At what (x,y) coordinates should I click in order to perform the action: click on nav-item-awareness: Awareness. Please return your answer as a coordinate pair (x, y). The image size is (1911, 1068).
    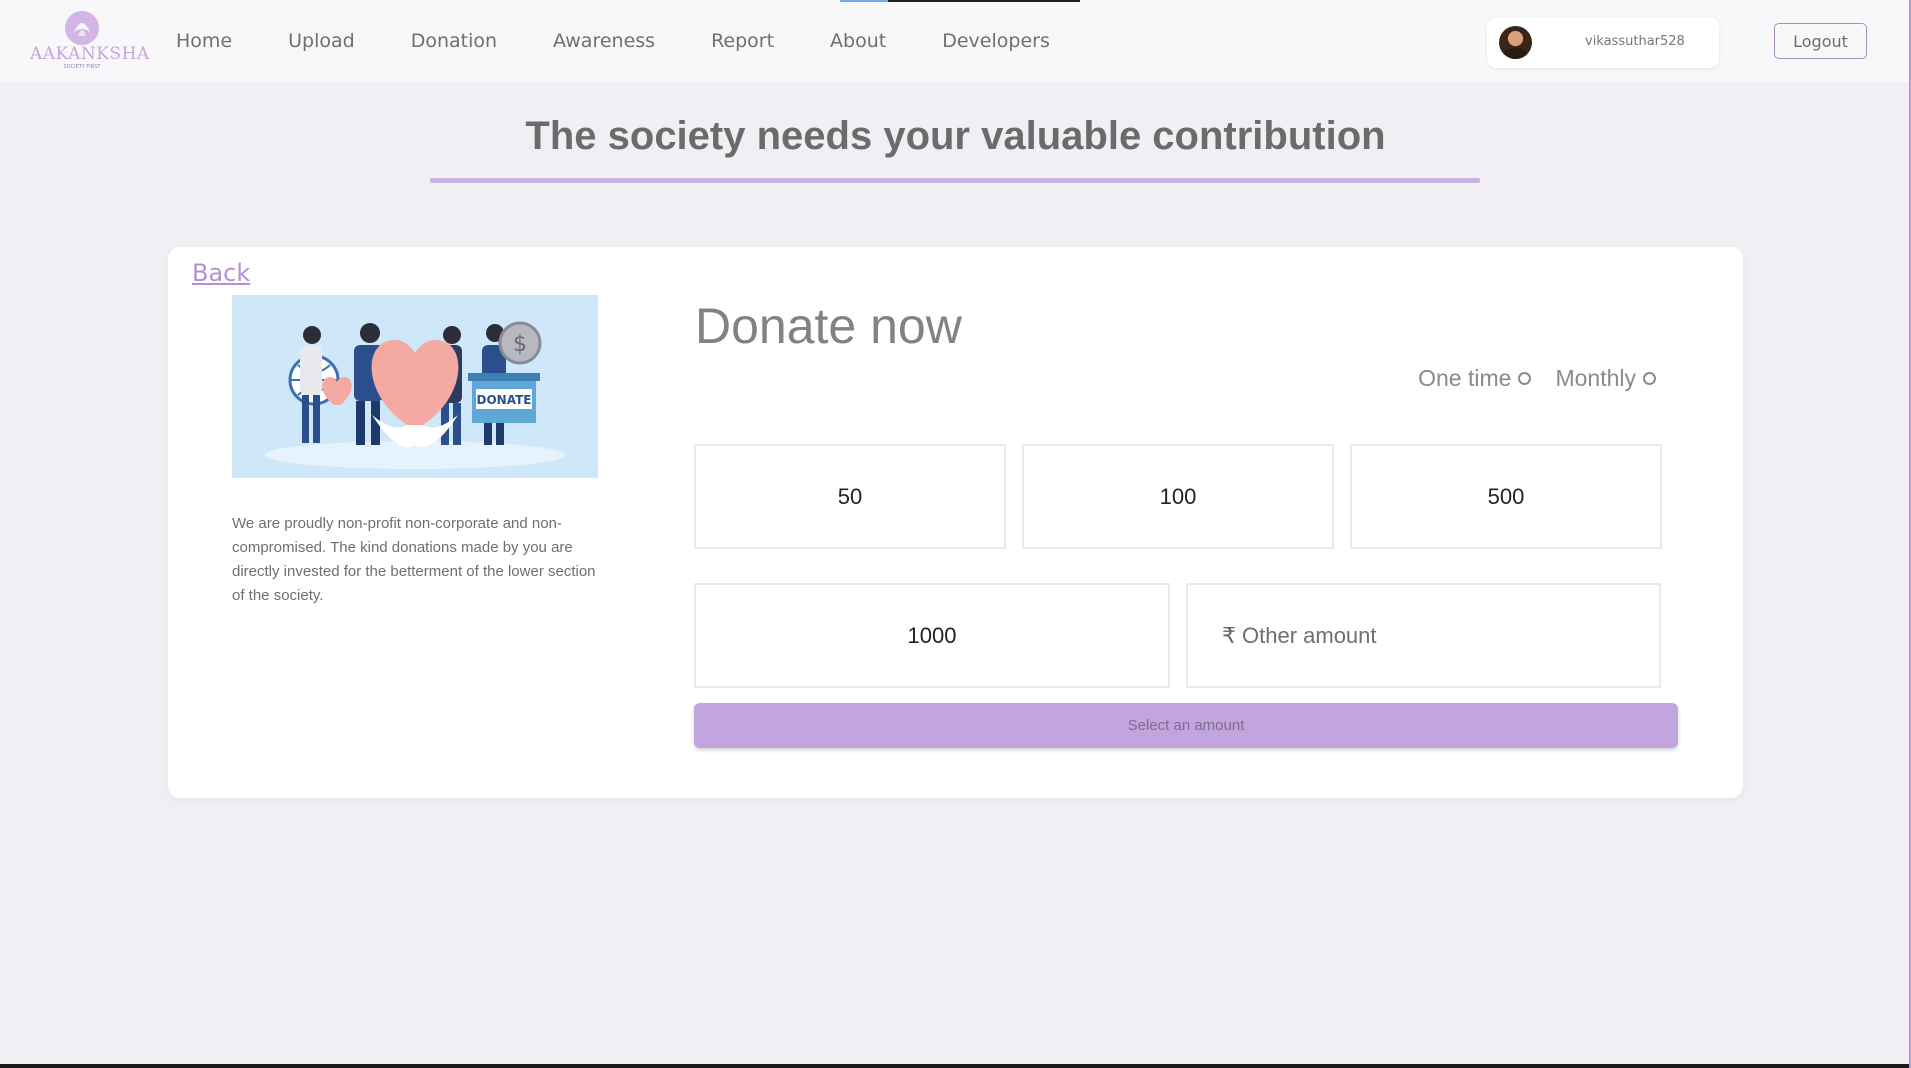
    Looking at the image, I should click on (604, 41).